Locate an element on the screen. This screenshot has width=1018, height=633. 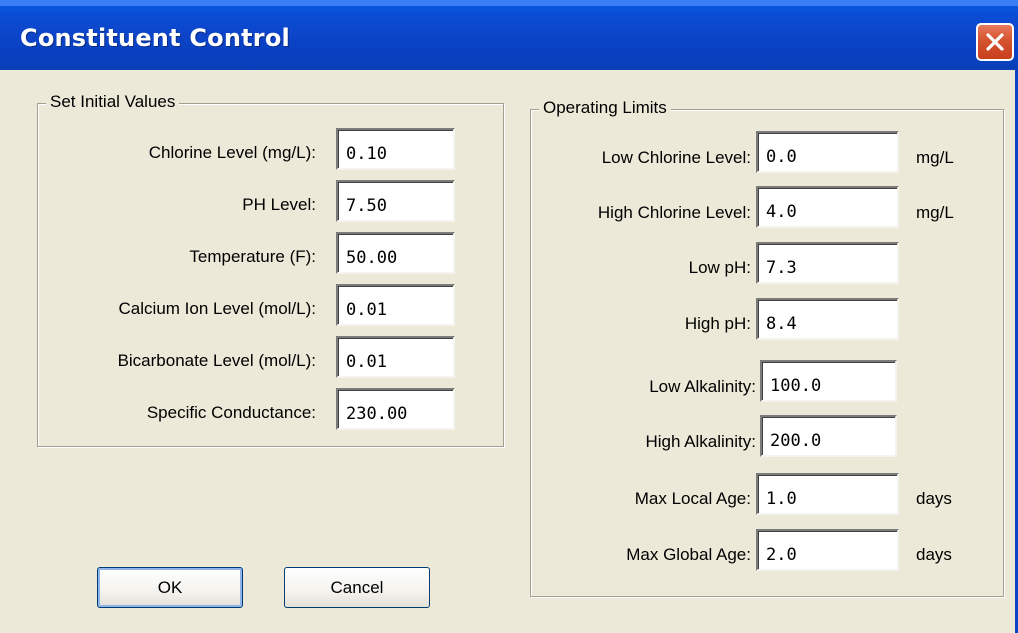
low-chlorine-level-input is located at coordinates (827, 152).